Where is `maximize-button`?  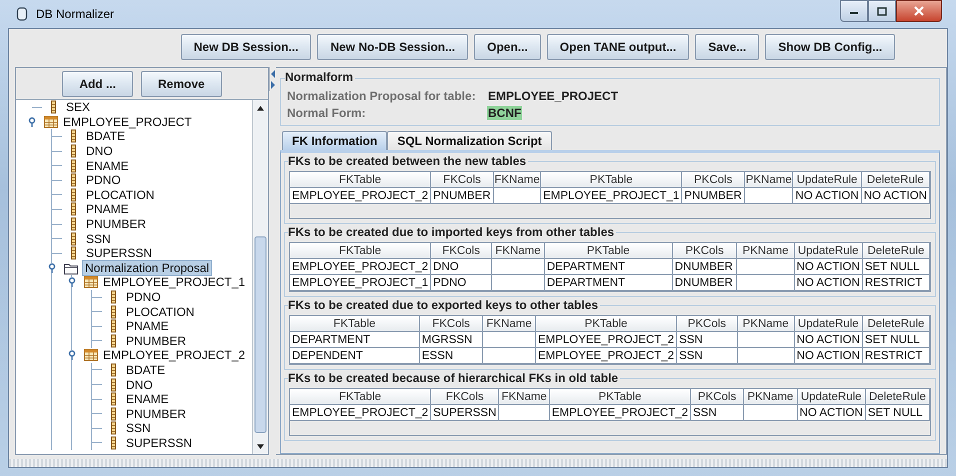
maximize-button is located at coordinates (882, 11).